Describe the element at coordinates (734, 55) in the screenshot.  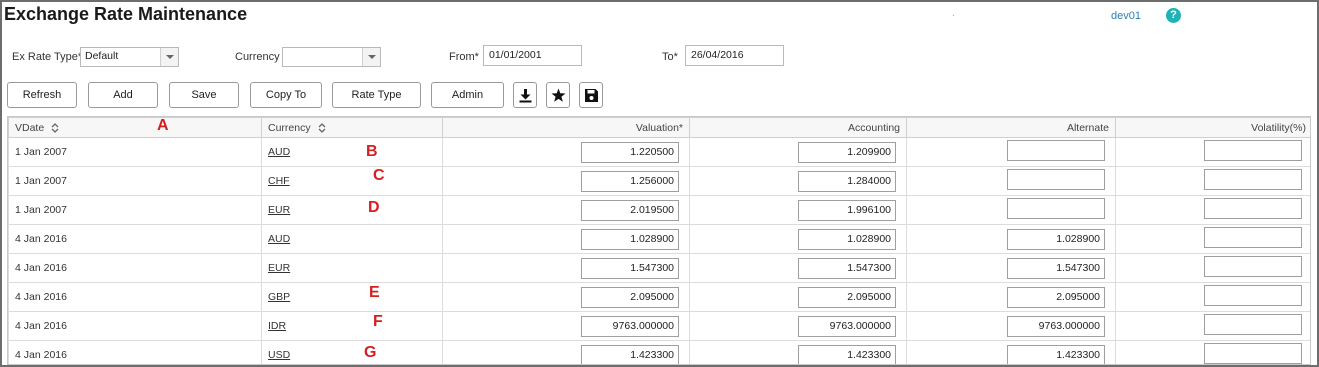
I see `to-date-input: 26/04/2016` at that location.